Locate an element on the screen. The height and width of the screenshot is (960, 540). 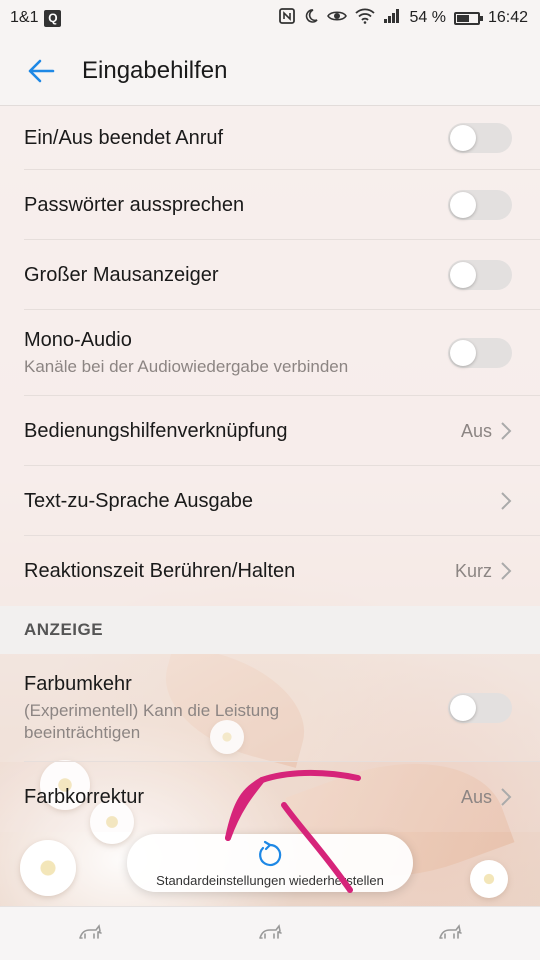
setting-value: Kurz is located at coordinates (473, 570).